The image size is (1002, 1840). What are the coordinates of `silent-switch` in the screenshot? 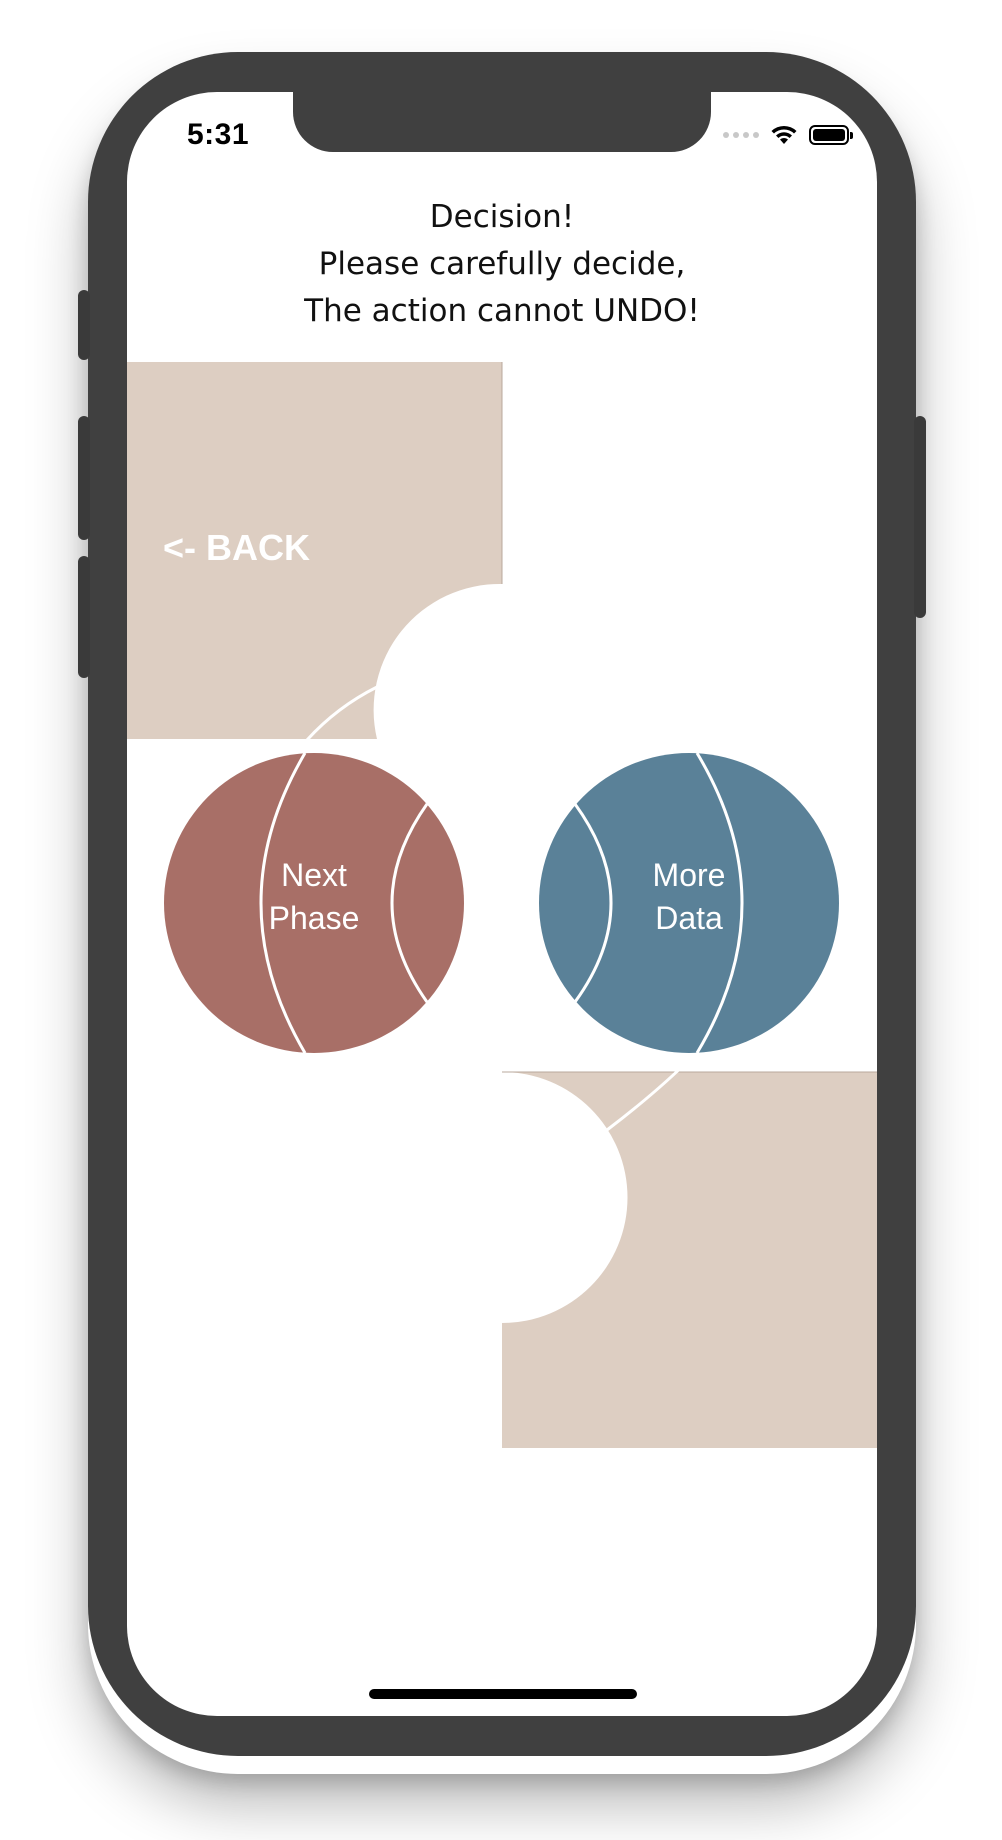 It's located at (84, 325).